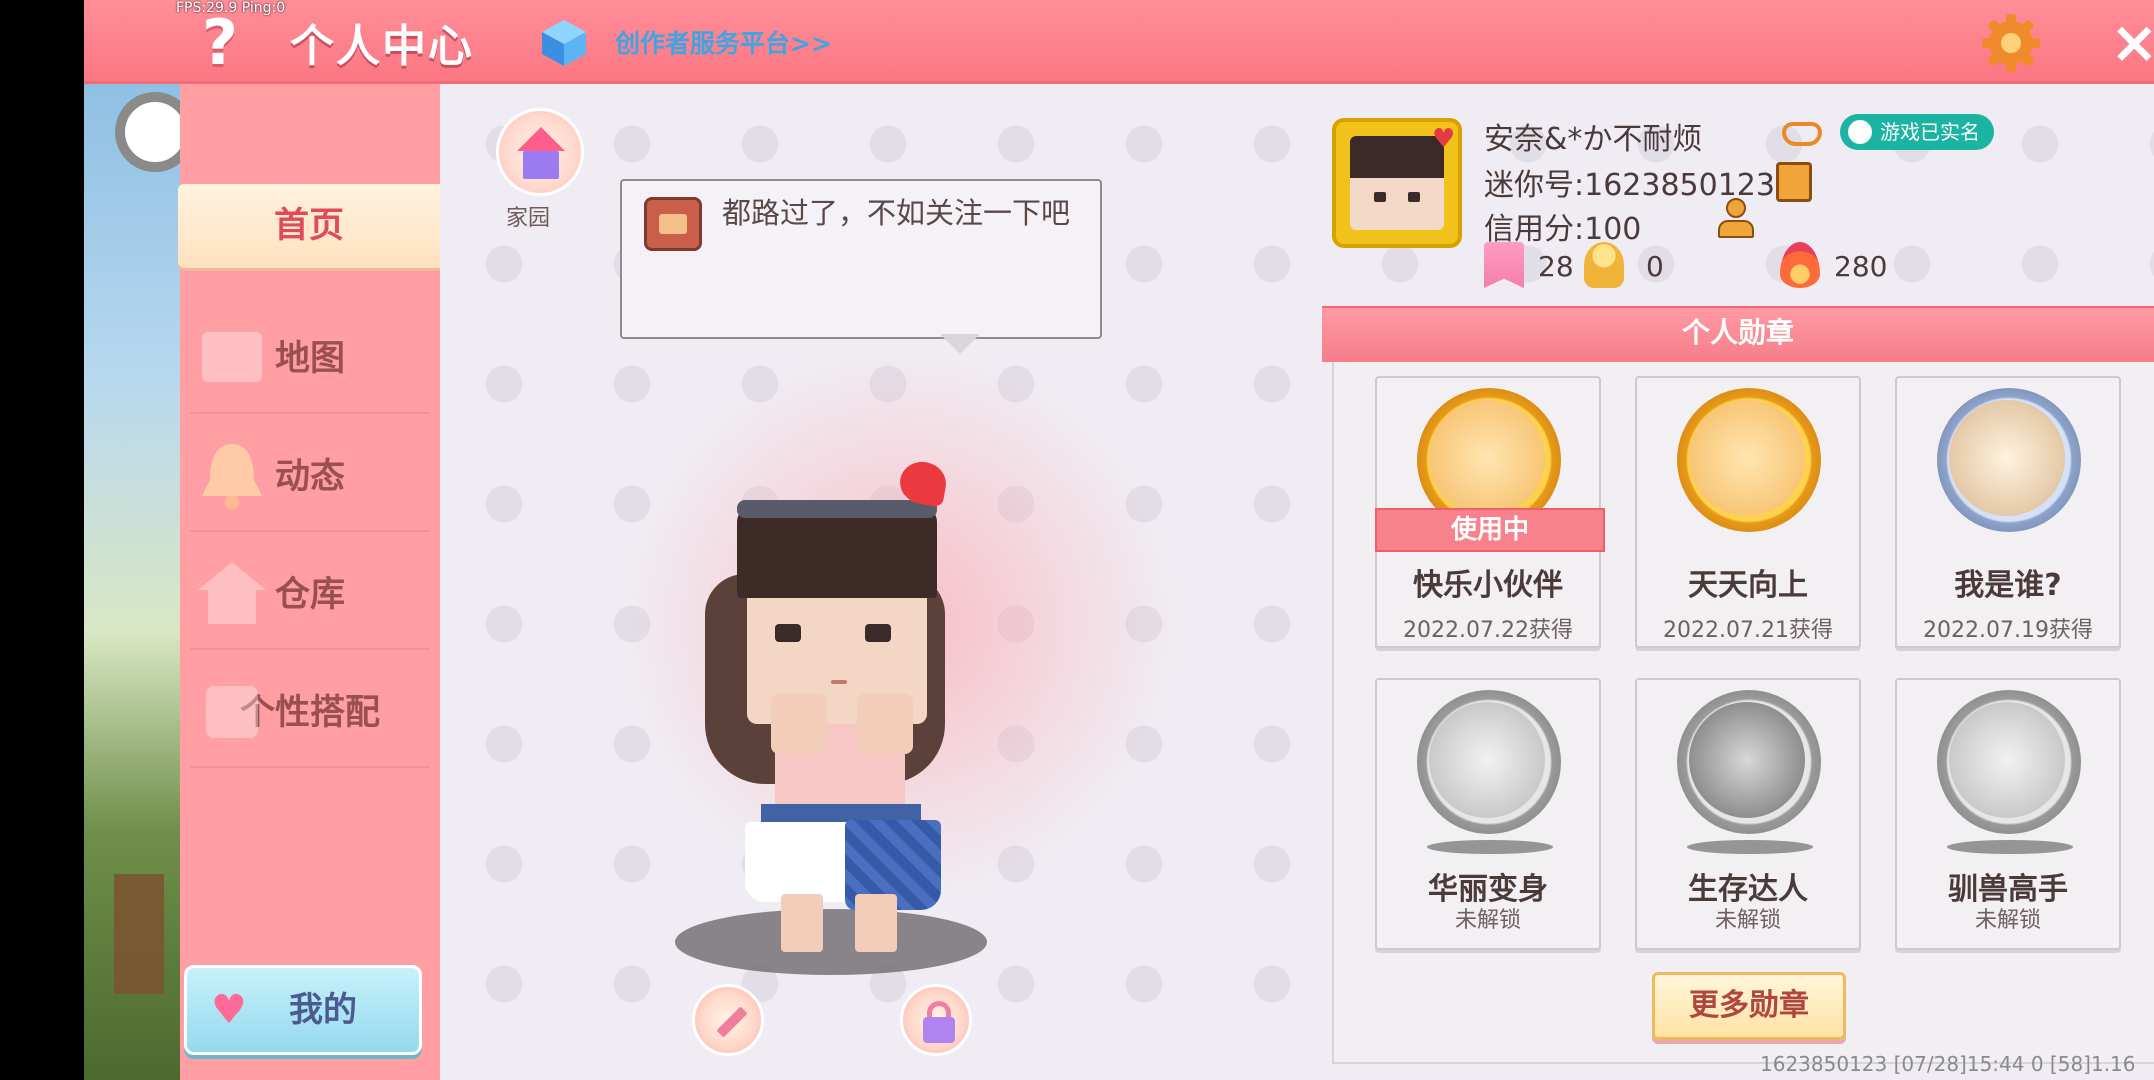 Image resolution: width=2154 pixels, height=1080 pixels. I want to click on bell-icon, so click(232, 476).